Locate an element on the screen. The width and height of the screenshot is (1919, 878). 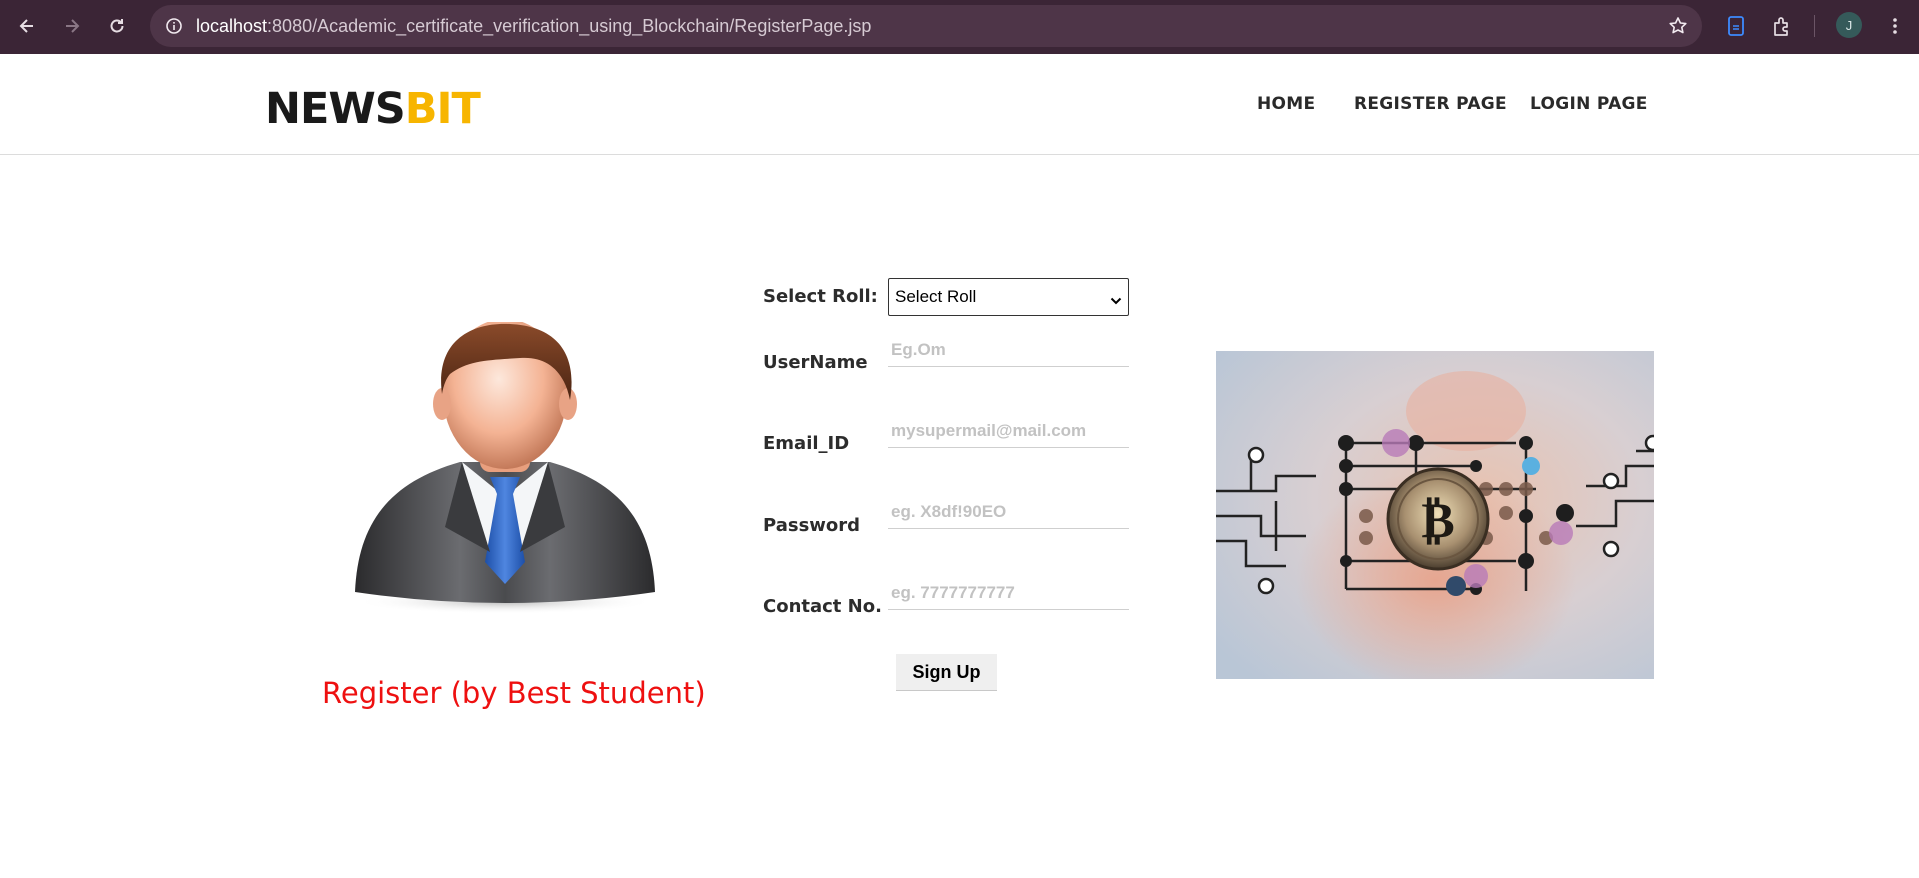
bitcoin-network-image: ₿ is located at coordinates (1435, 515).